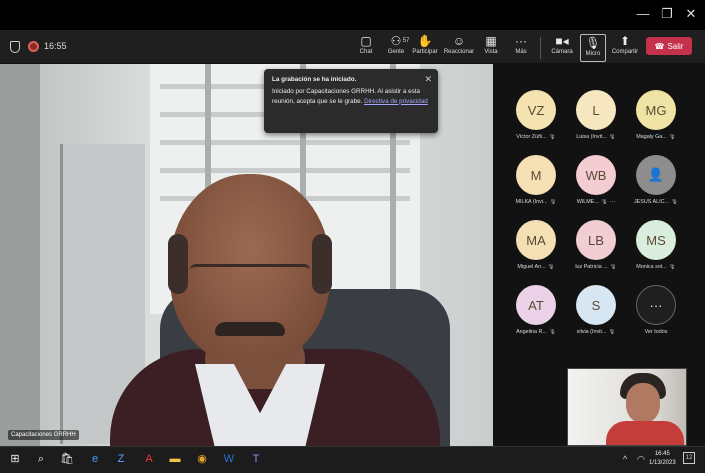  What do you see at coordinates (229, 459) in the screenshot?
I see `word-icon: W` at bounding box center [229, 459].